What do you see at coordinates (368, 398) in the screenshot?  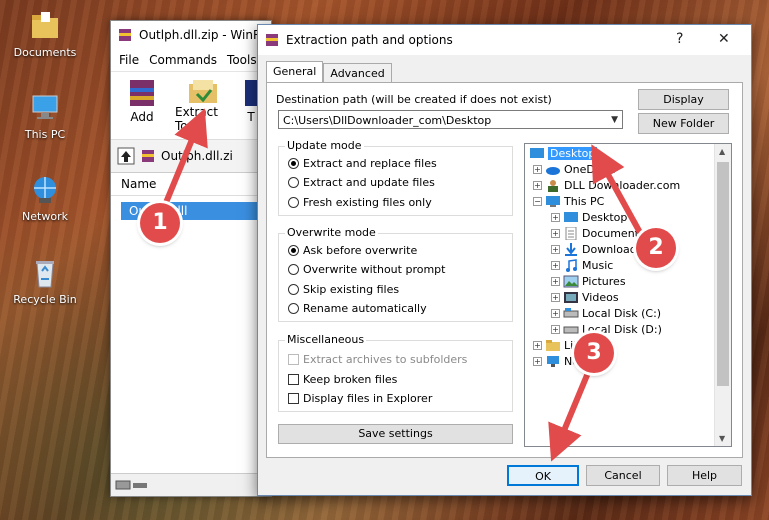 I see `option-label: Display files in Explorer` at bounding box center [368, 398].